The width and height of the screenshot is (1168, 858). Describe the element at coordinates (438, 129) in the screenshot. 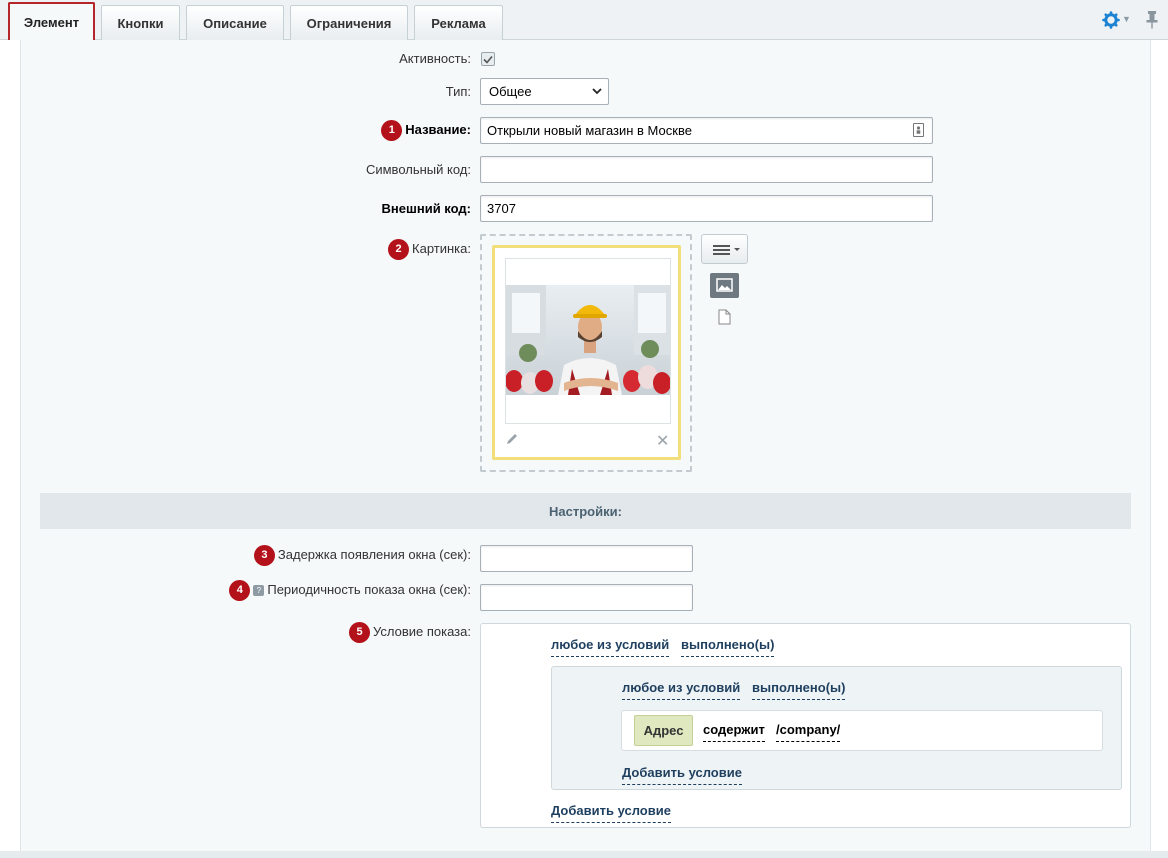

I see `name-label-text: Название:` at that location.